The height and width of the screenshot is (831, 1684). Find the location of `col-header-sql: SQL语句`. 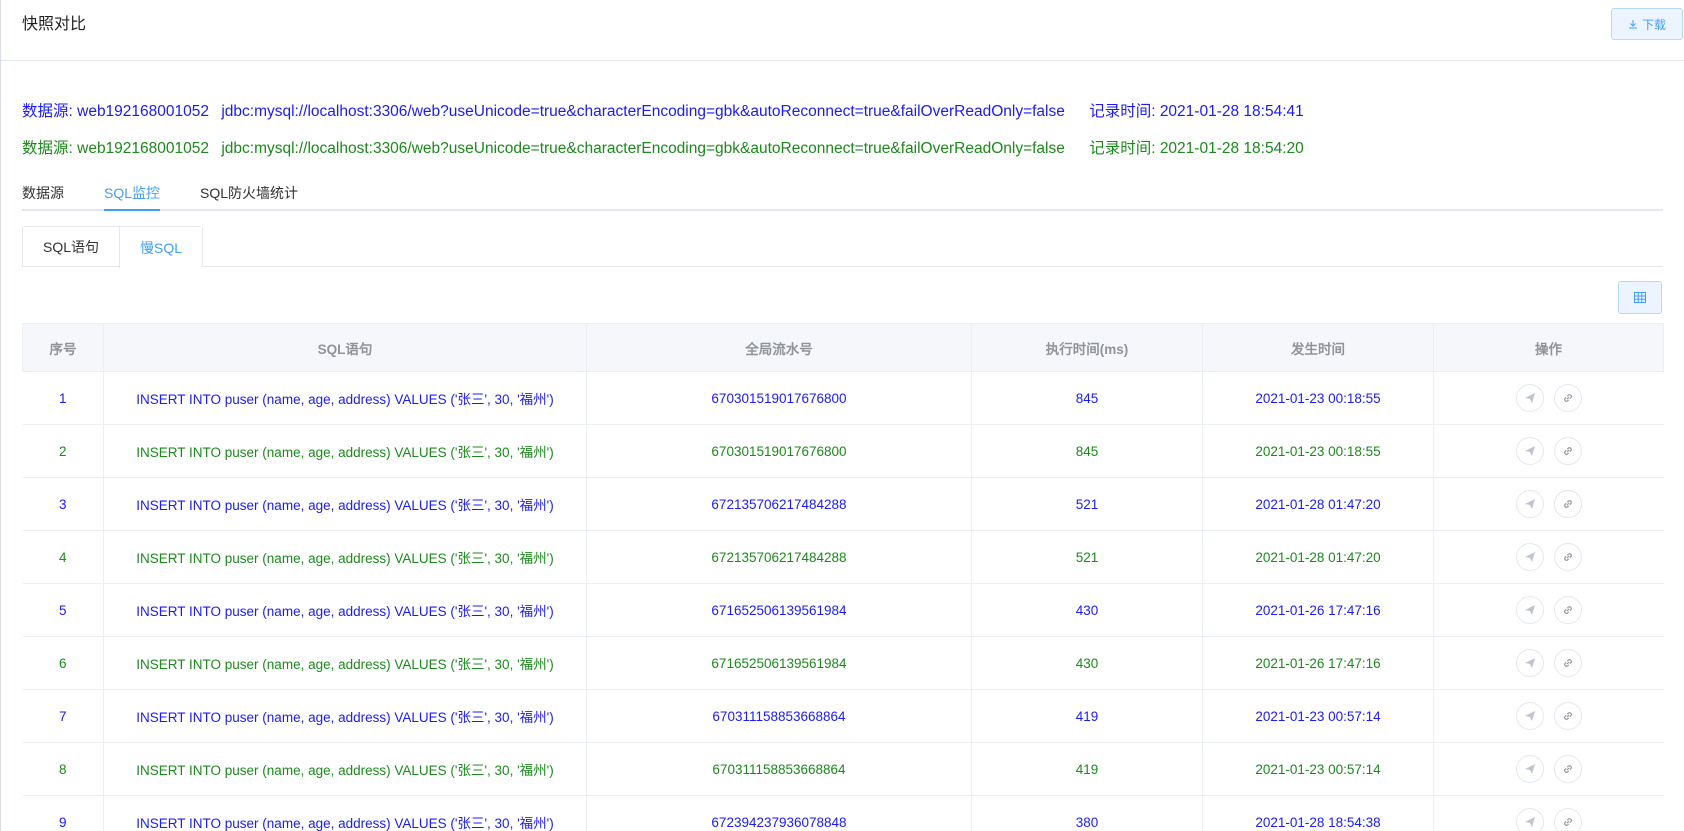

col-header-sql: SQL语句 is located at coordinates (345, 347).